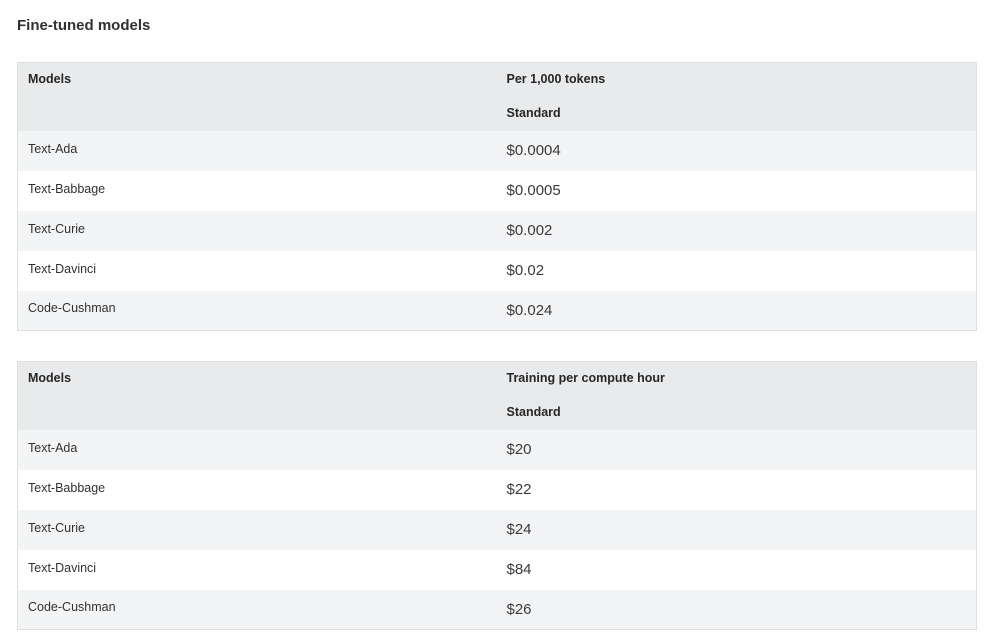 Image resolution: width=1008 pixels, height=637 pixels. What do you see at coordinates (736, 150) in the screenshot?
I see `price-cell: $0.0004` at bounding box center [736, 150].